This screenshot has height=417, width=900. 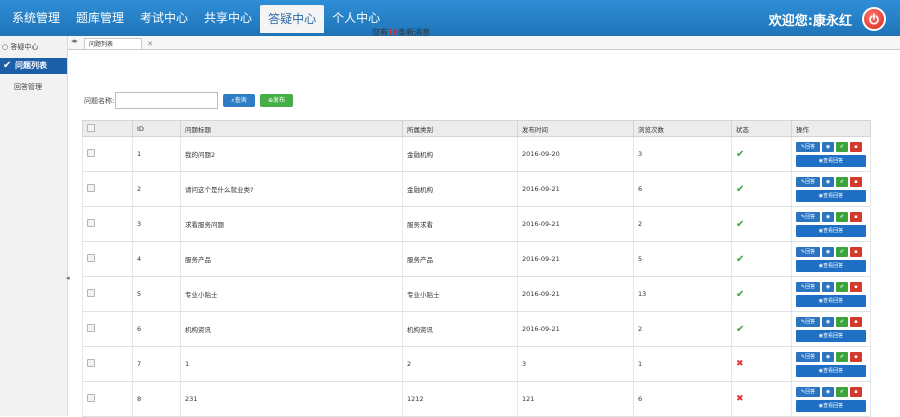 What do you see at coordinates (99, 101) in the screenshot?
I see `search-label: 问题名称:` at bounding box center [99, 101].